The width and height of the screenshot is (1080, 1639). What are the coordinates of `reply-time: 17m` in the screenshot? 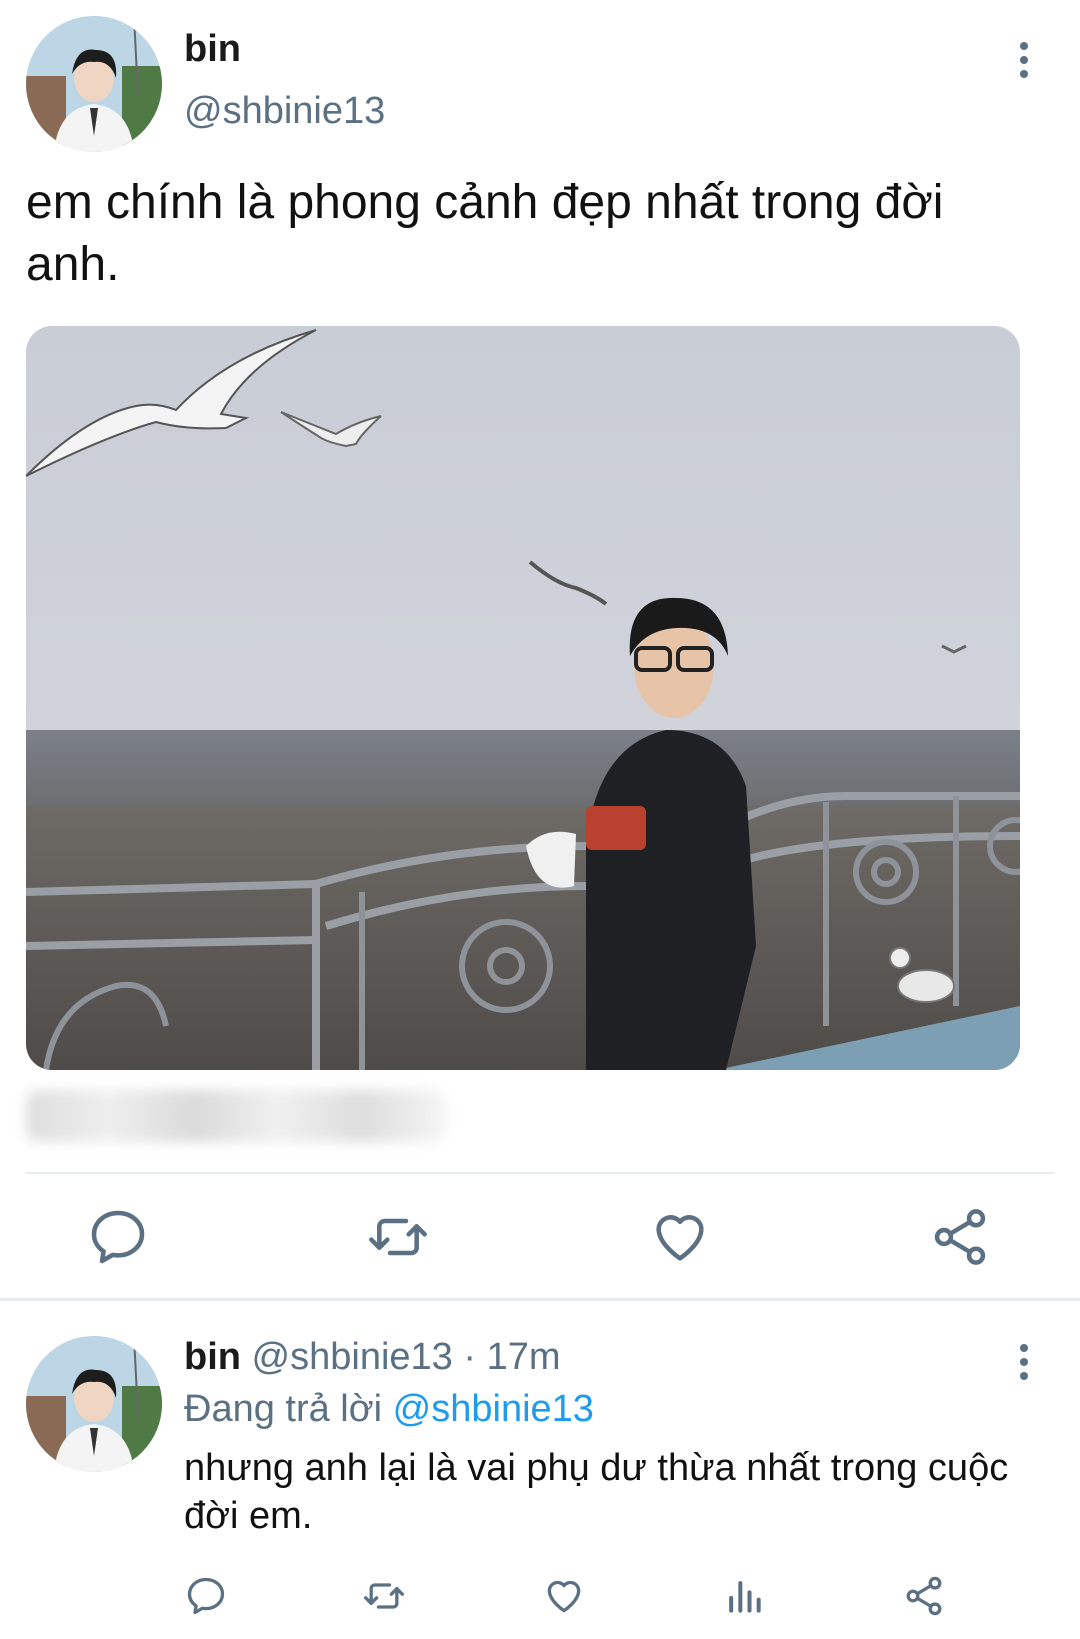 It's located at (524, 1357).